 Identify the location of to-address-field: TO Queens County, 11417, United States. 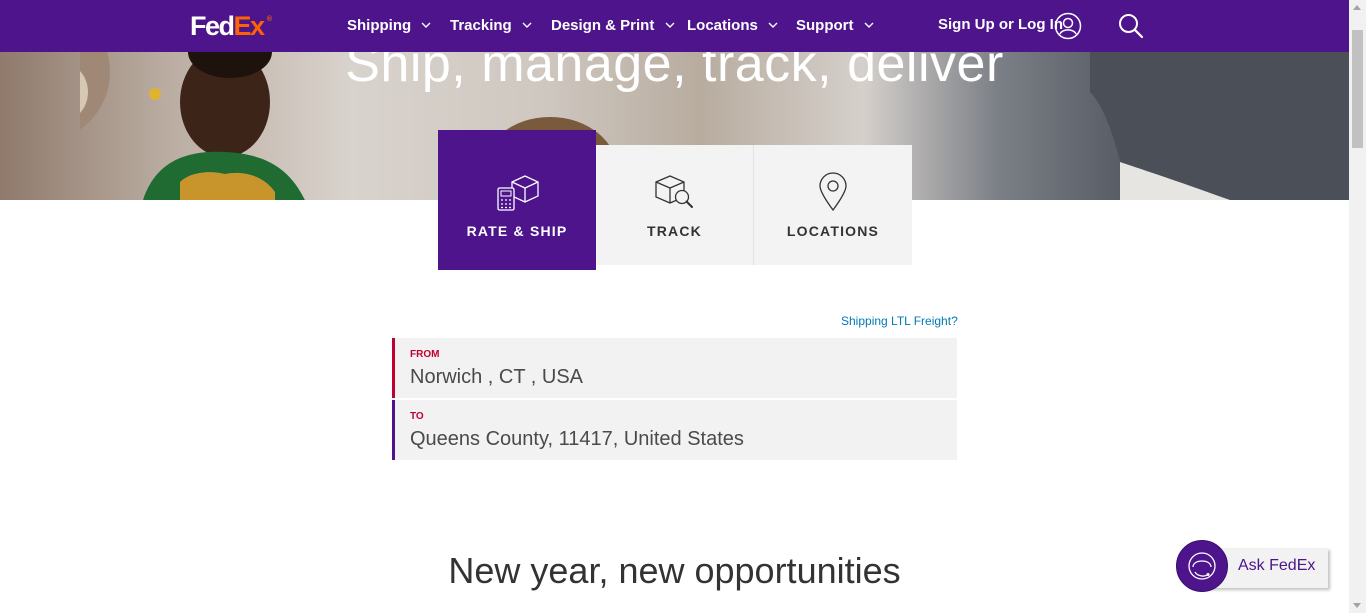
(674, 430).